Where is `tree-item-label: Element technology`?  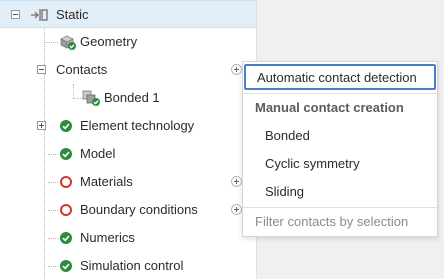
tree-item-label: Element technology is located at coordinates (137, 125).